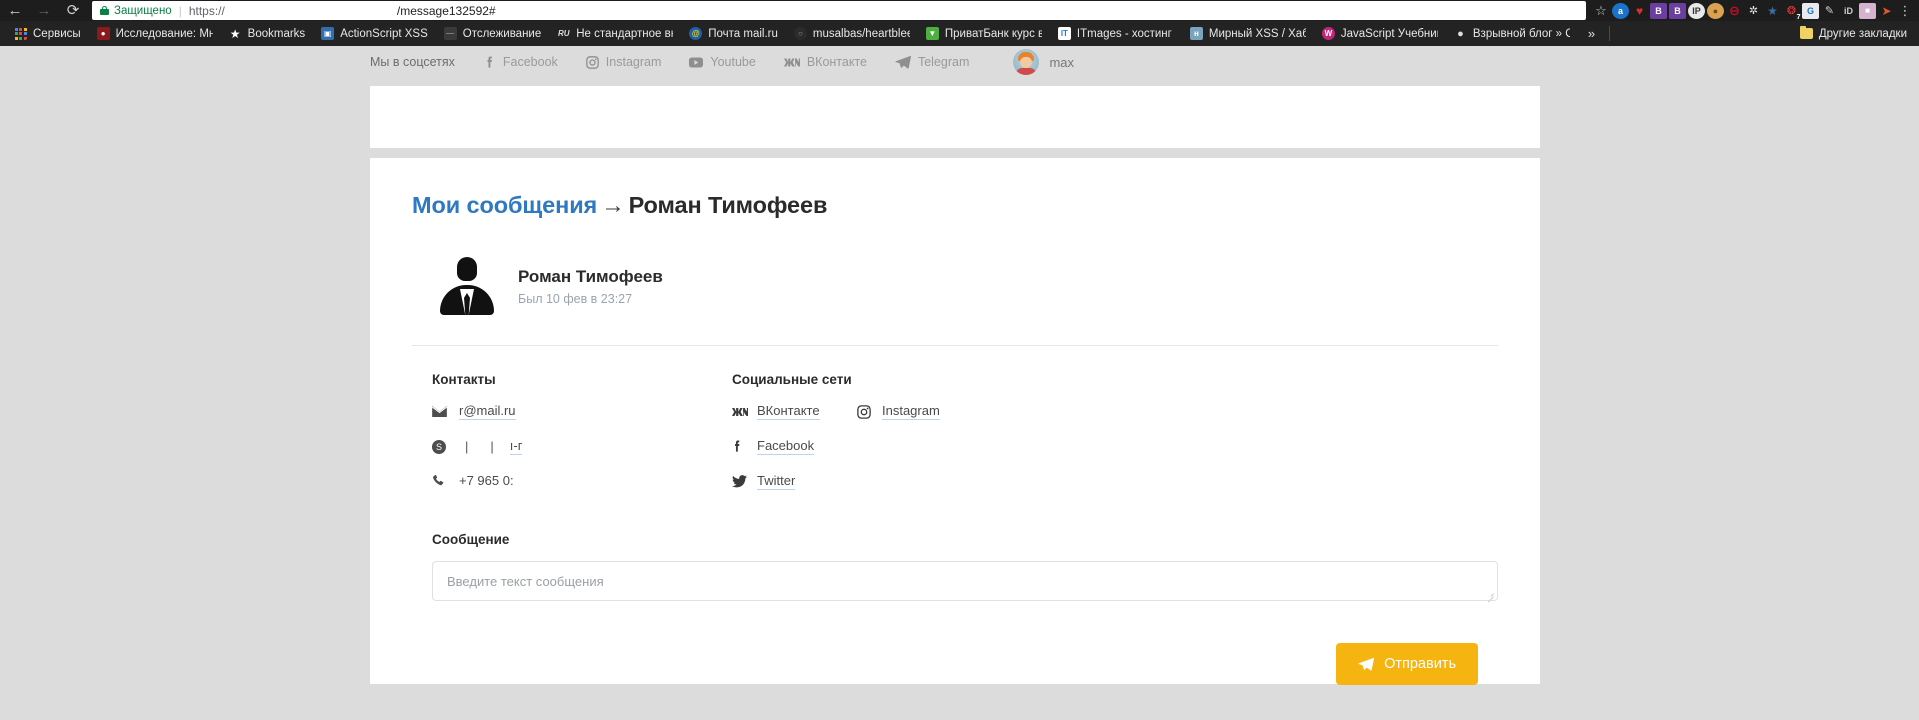 This screenshot has width=1919, height=720. I want to click on shopping-bag-extension-icon: ■, so click(1867, 10).